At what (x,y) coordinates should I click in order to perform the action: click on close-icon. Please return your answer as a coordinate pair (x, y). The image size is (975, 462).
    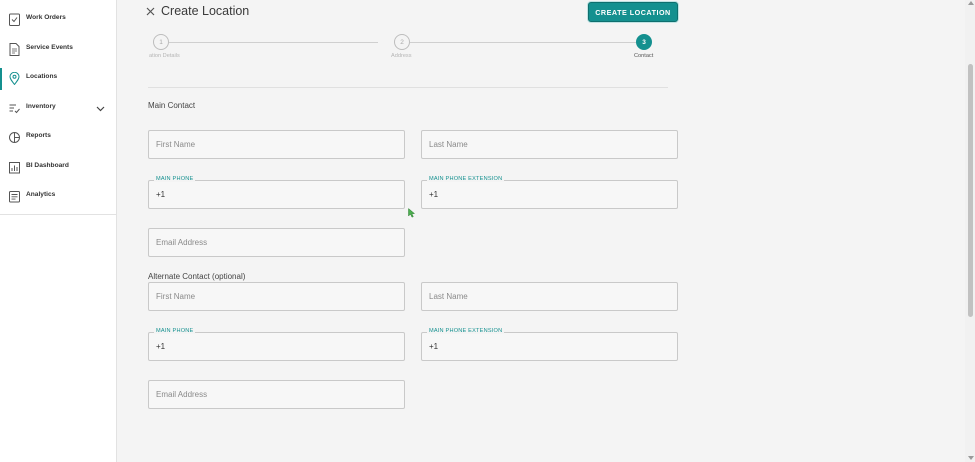
    Looking at the image, I should click on (150, 11).